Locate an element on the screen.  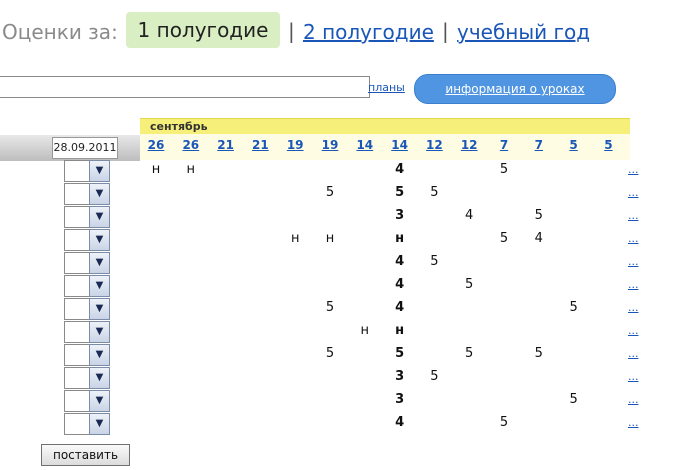
tab-second-half: 2 полугодие is located at coordinates (368, 32).